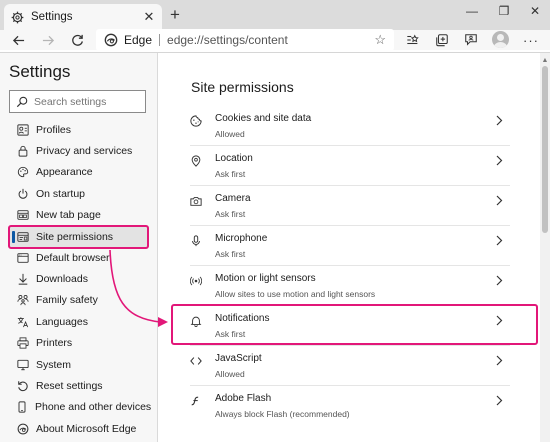 The width and height of the screenshot is (550, 442). Describe the element at coordinates (504, 11) in the screenshot. I see `restore-button: ❐` at that location.